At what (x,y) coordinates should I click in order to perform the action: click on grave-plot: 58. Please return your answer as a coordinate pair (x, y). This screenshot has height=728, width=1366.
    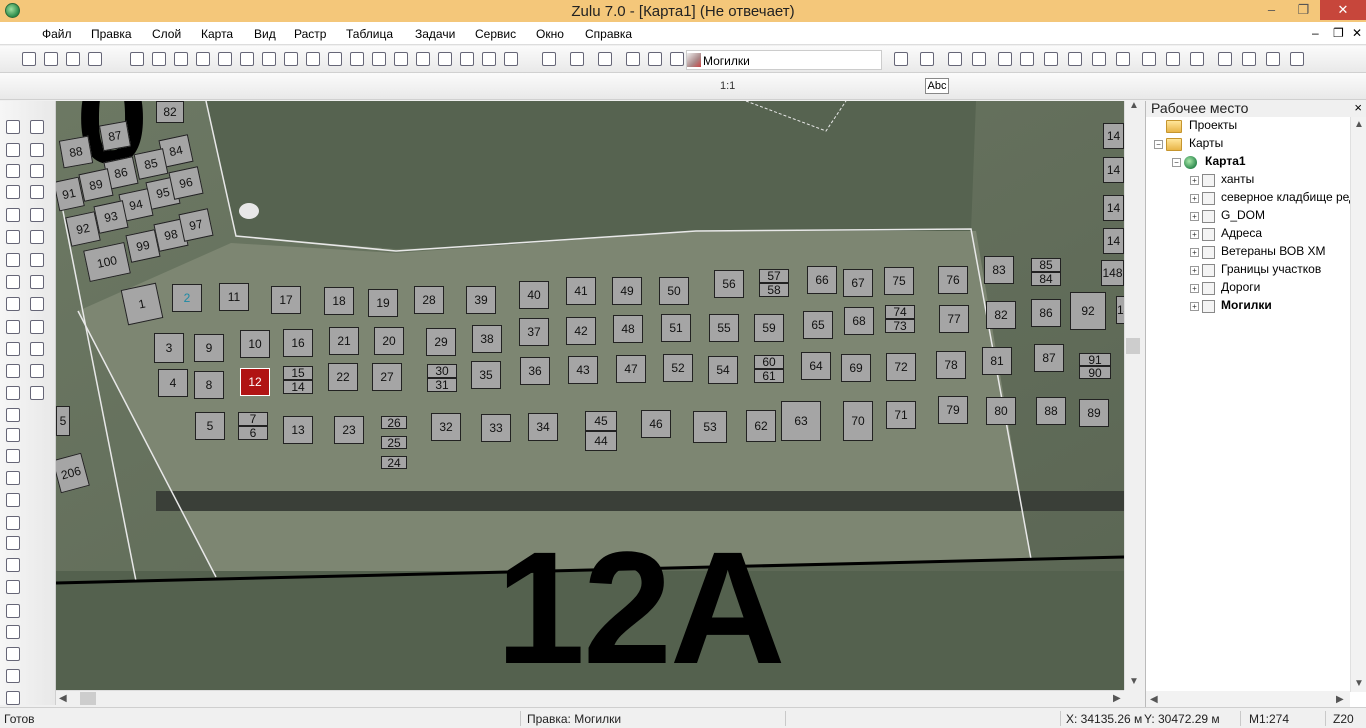
    Looking at the image, I should click on (774, 290).